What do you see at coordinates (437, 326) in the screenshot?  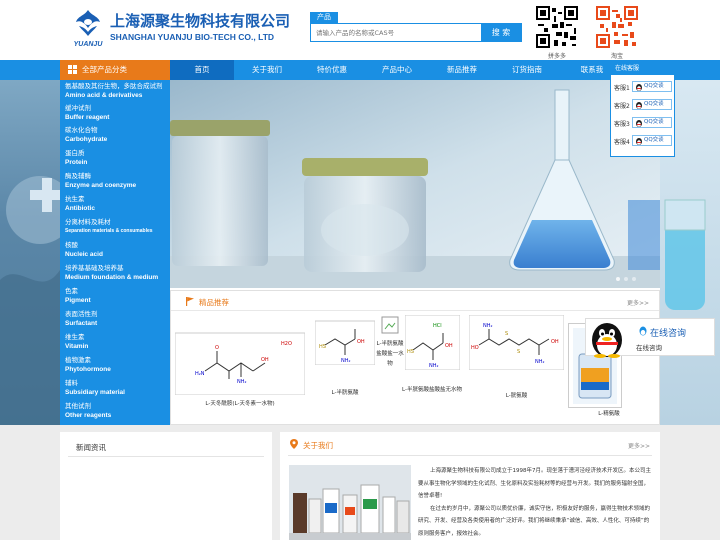 I see `svg-text: HCl` at bounding box center [437, 326].